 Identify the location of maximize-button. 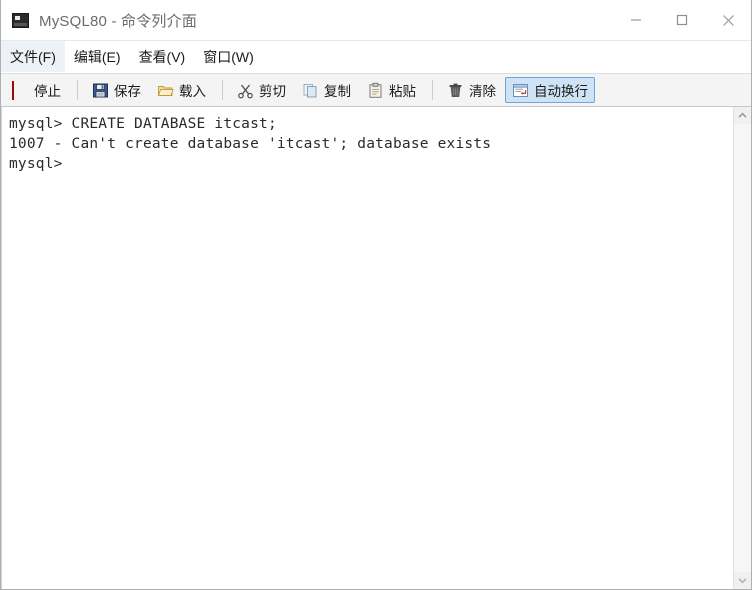
(682, 20).